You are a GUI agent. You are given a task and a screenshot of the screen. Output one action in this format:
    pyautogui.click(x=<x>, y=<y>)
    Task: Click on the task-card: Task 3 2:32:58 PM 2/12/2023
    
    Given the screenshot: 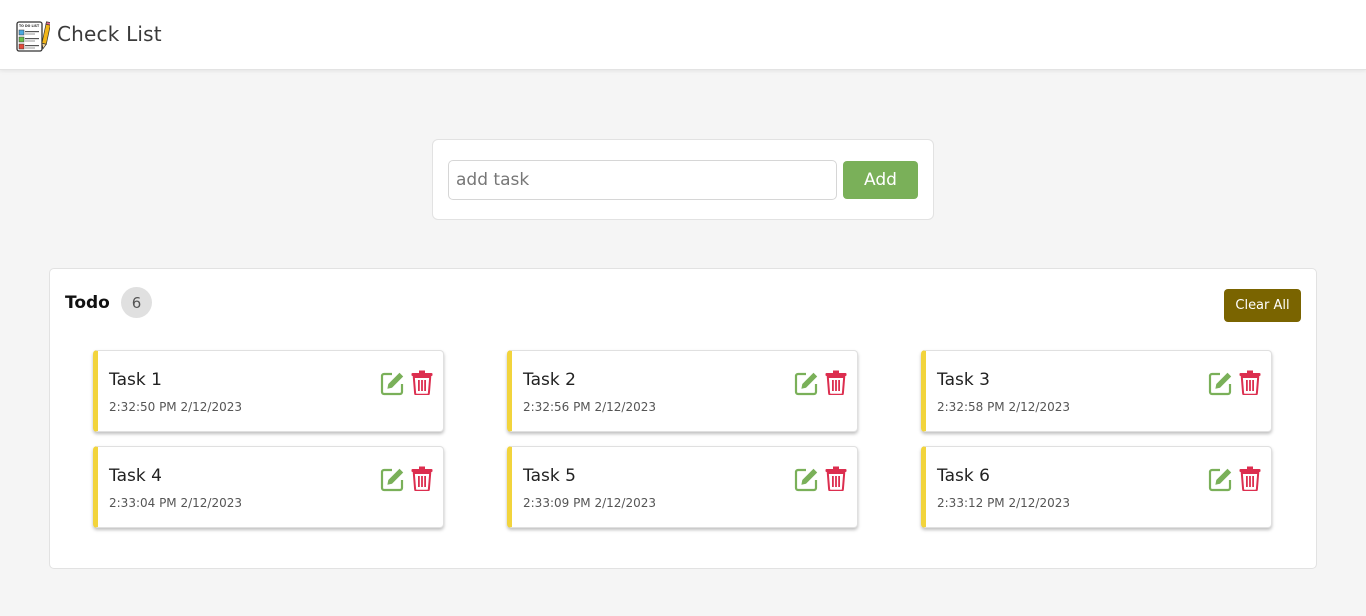 What is the action you would take?
    pyautogui.click(x=1096, y=391)
    